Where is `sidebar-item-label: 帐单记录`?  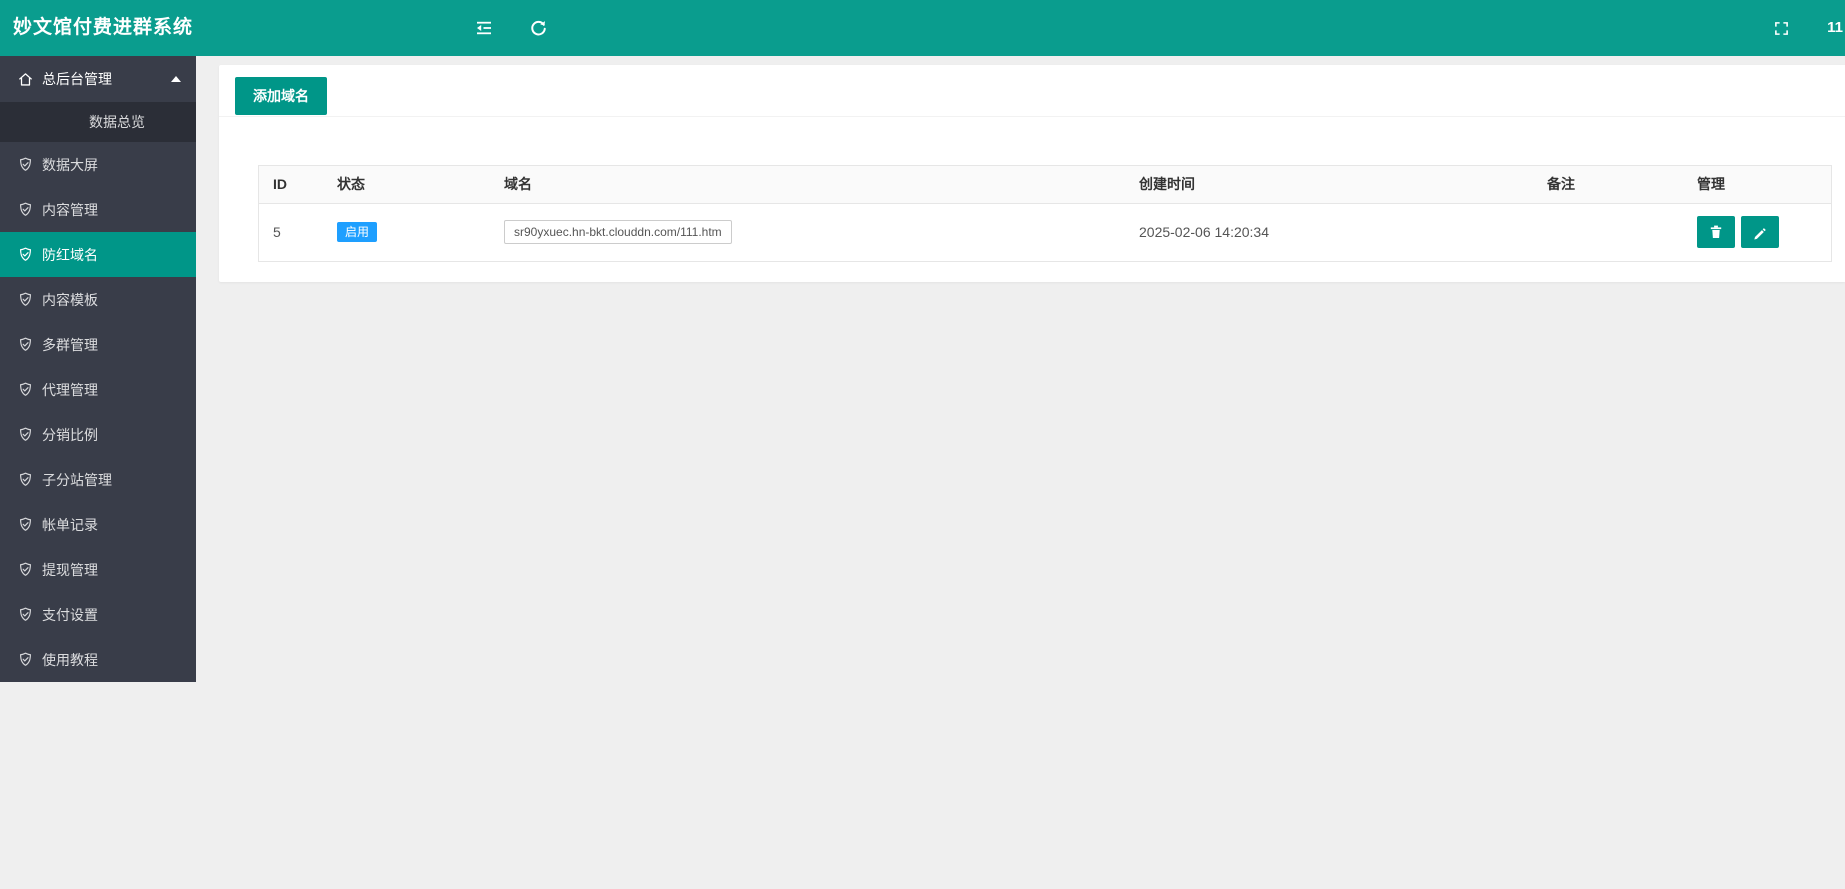
sidebar-item-label: 帐单记录 is located at coordinates (70, 524).